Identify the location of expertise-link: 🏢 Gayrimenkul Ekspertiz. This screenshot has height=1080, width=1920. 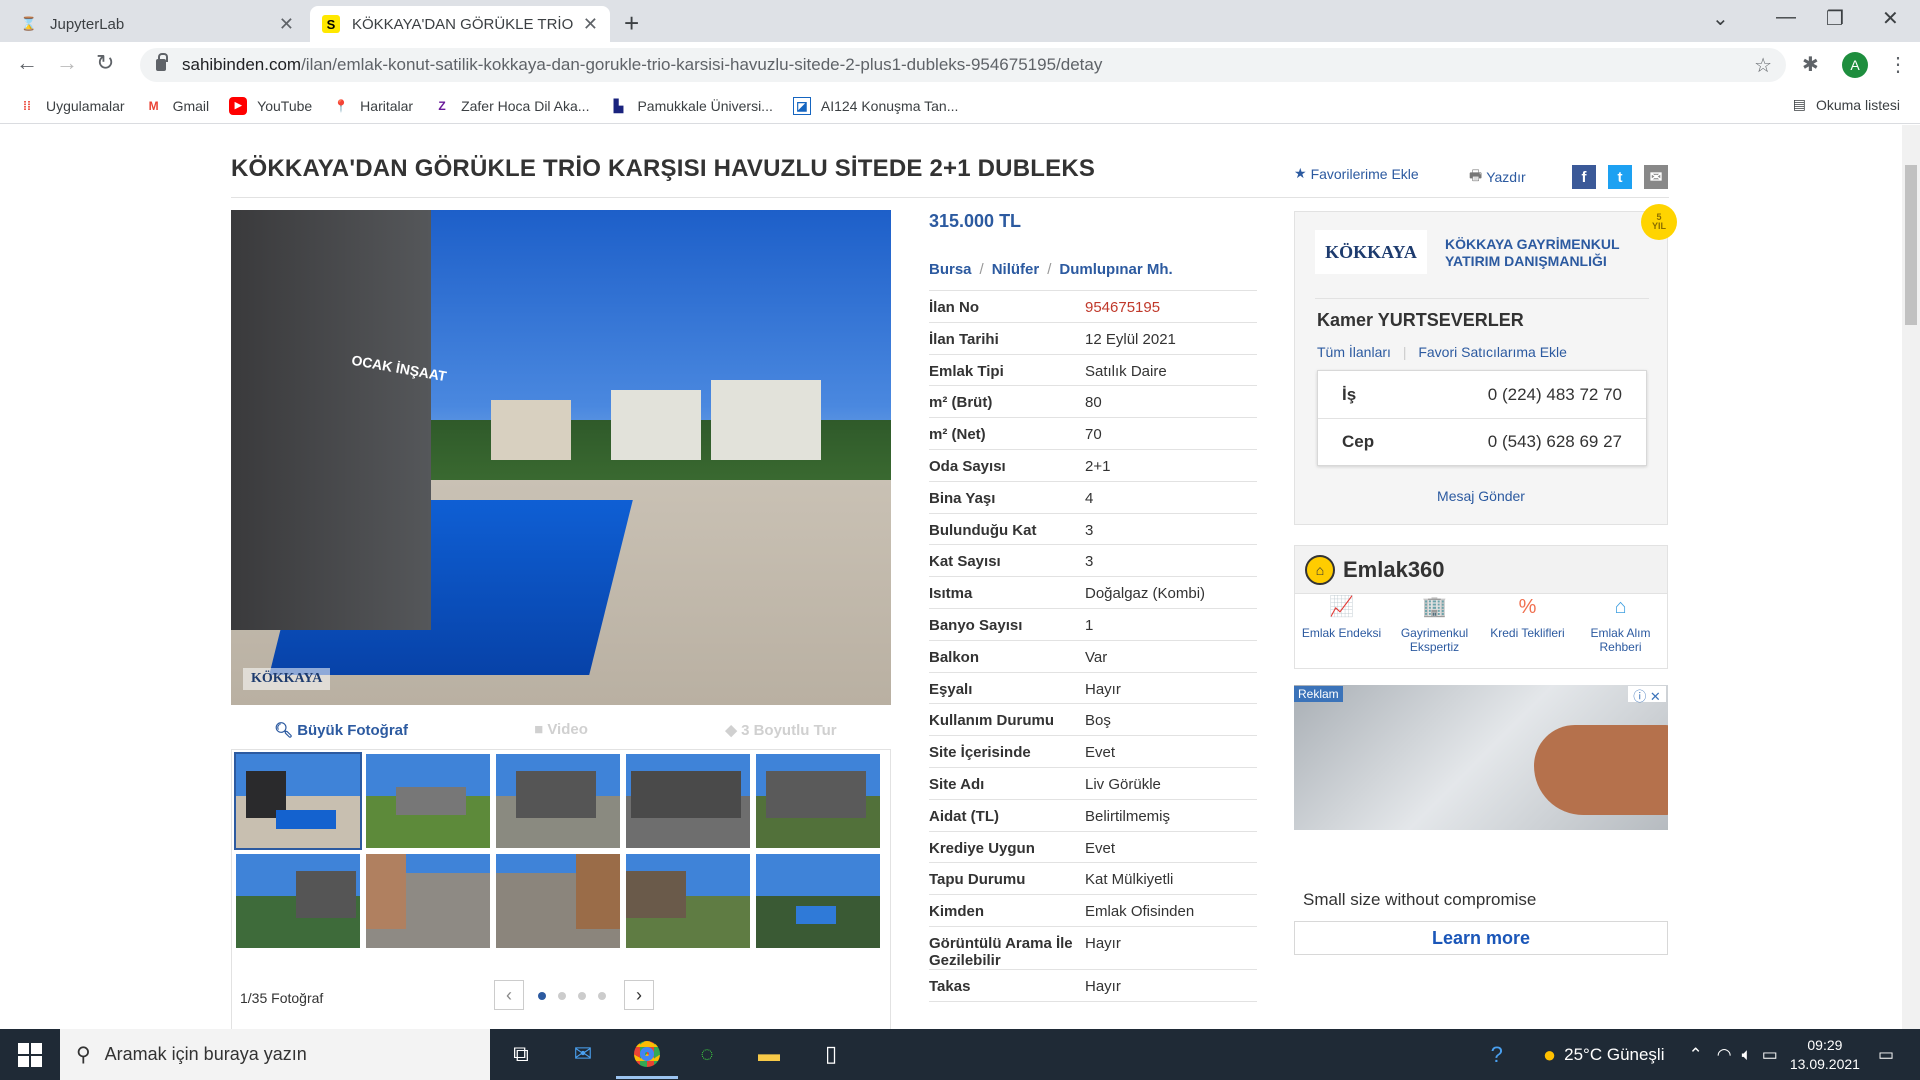
(1434, 625).